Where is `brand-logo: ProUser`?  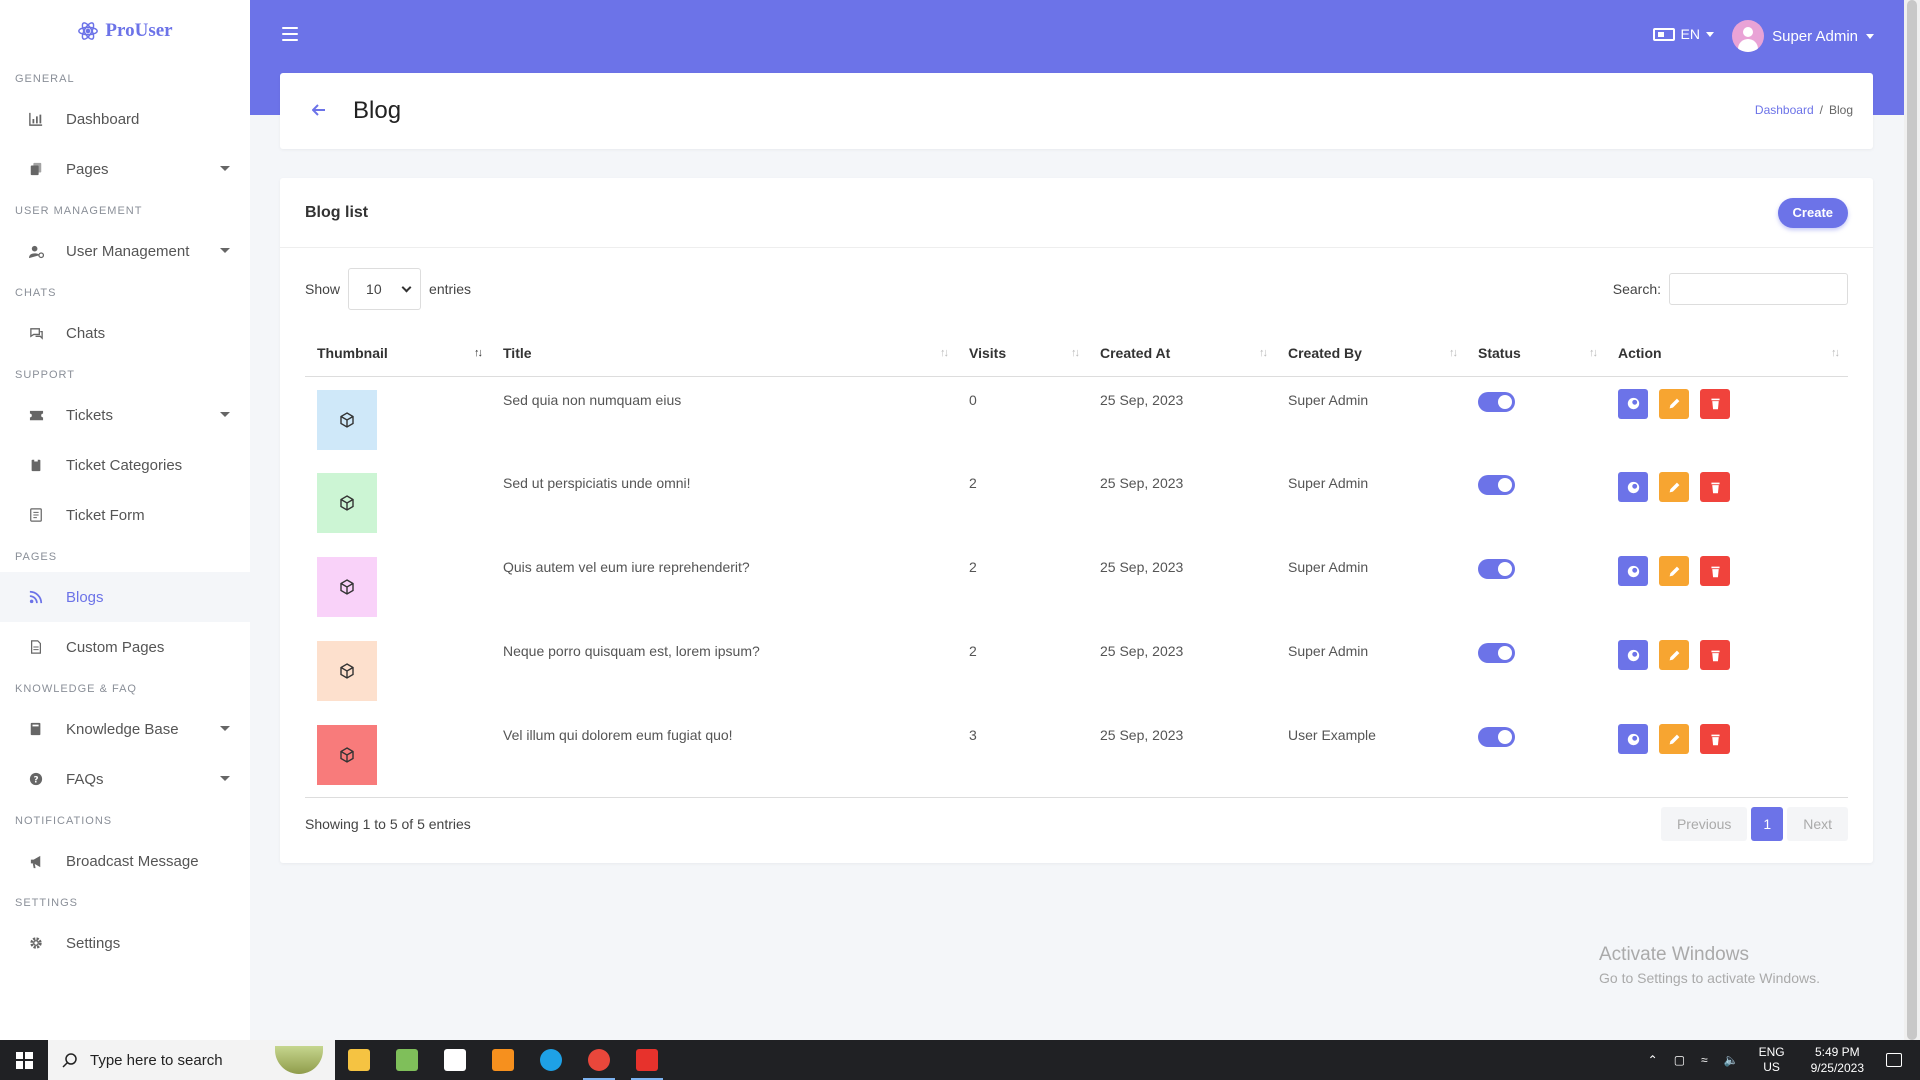
brand-logo: ProUser is located at coordinates (125, 31).